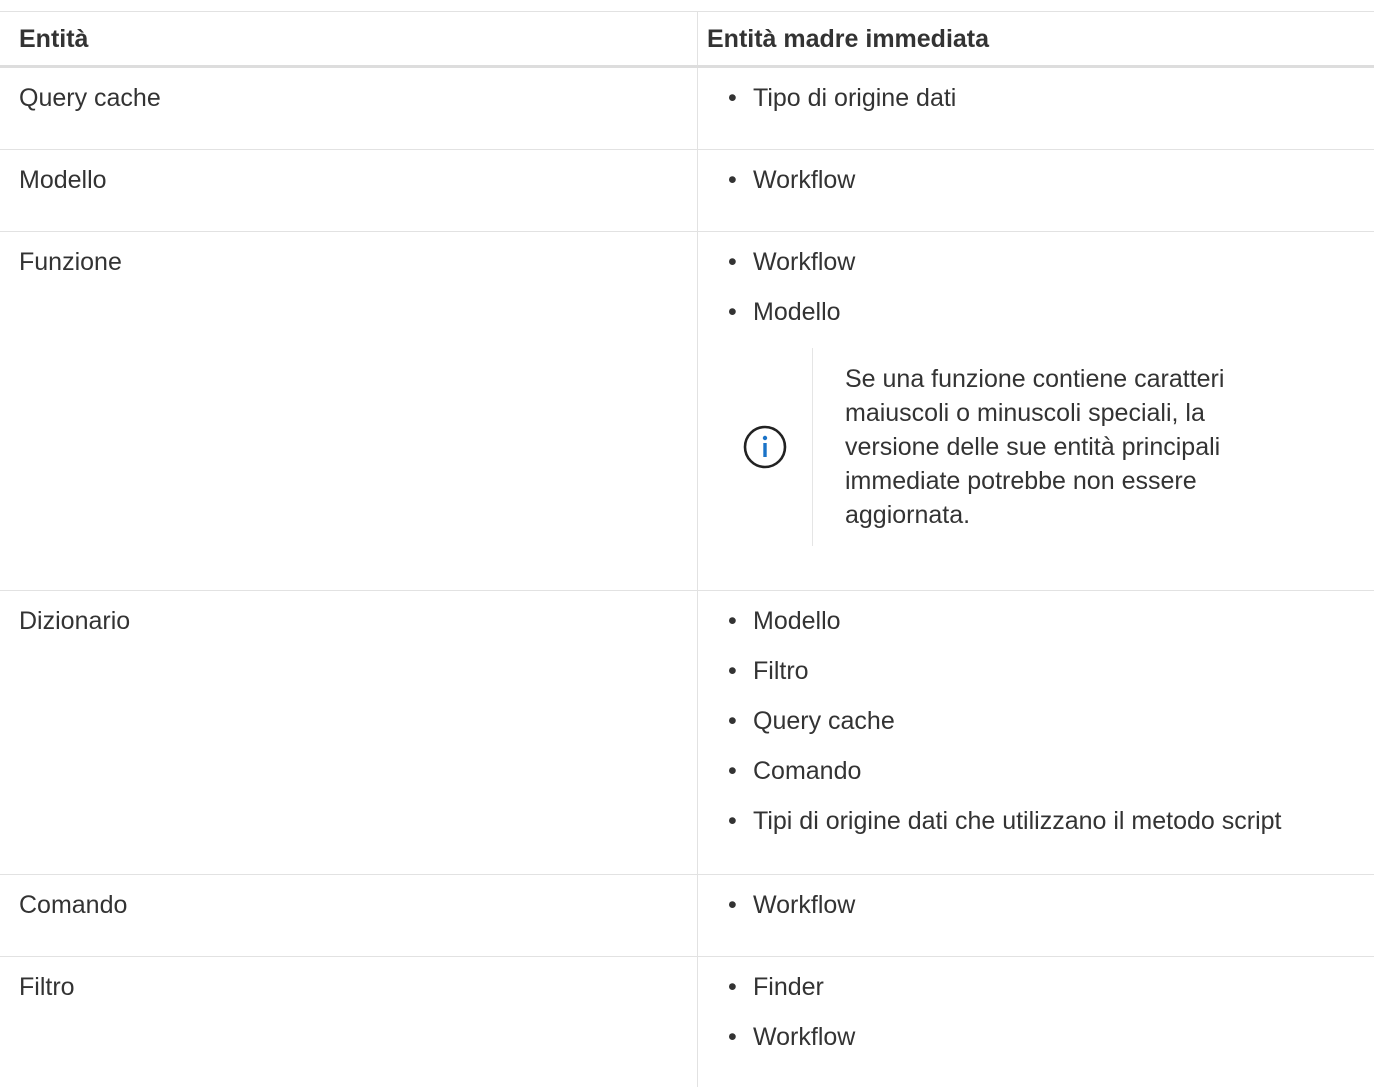 Image resolution: width=1374 pixels, height=1087 pixels. I want to click on table-row: Query cache Tipo di origine dati, so click(687, 109).